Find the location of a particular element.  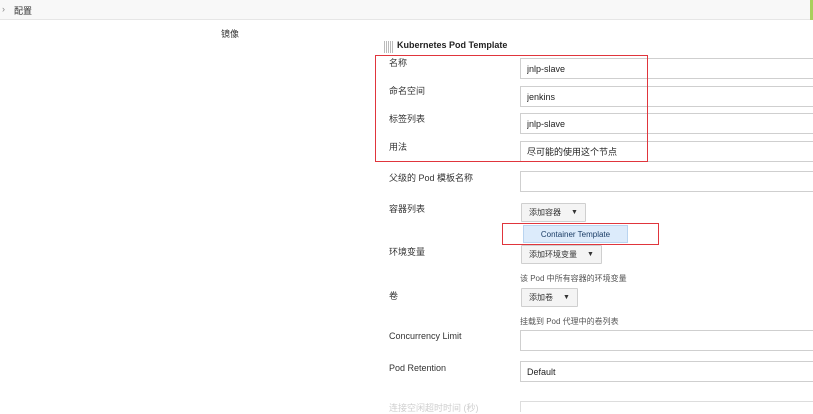

volumes-hint: 挂载到 Pod 代理中的卷列表 is located at coordinates (569, 321).